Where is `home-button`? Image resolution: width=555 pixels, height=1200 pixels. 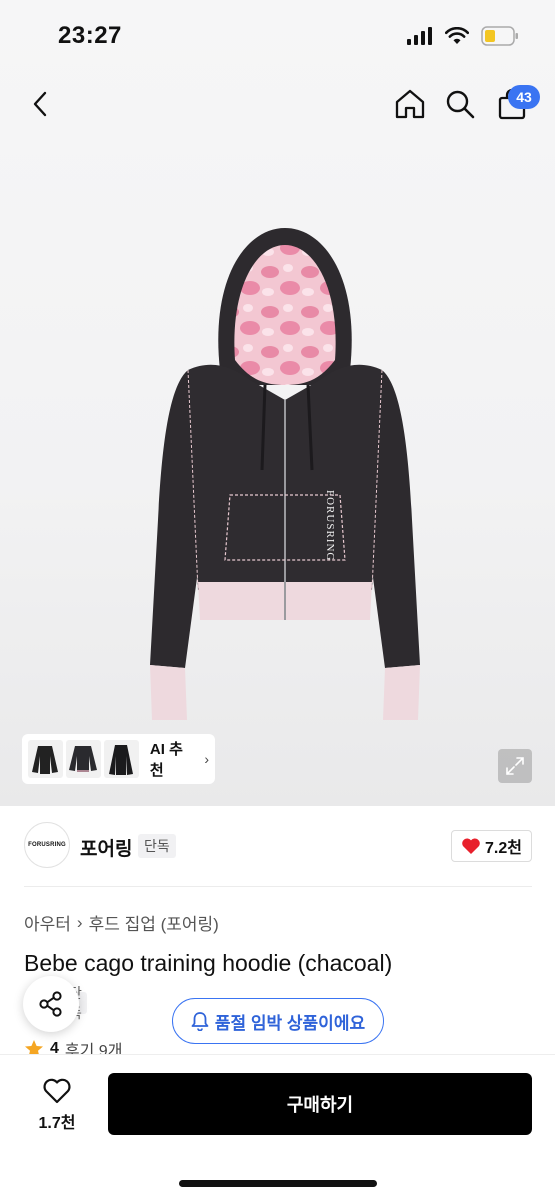
home-button is located at coordinates (410, 104).